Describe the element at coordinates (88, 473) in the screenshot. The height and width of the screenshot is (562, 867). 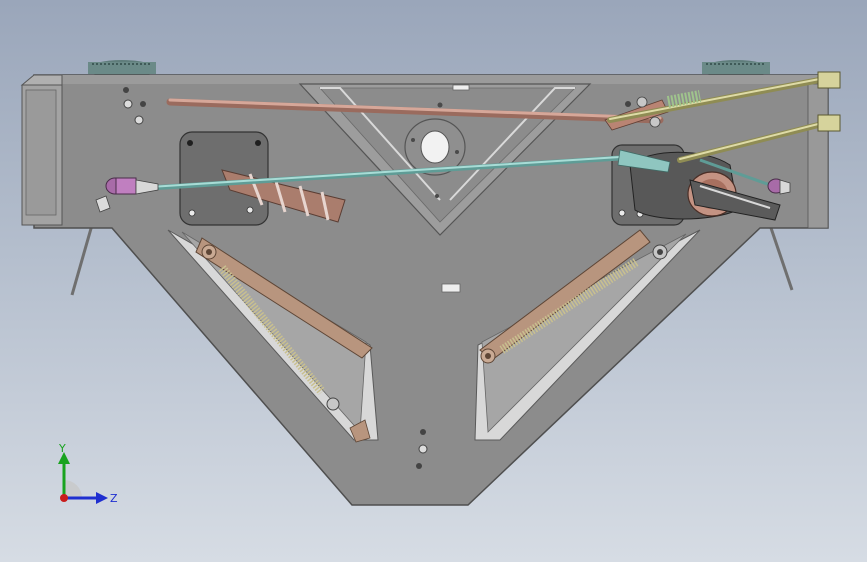
I see `axis-triad-icon: Y Z` at that location.